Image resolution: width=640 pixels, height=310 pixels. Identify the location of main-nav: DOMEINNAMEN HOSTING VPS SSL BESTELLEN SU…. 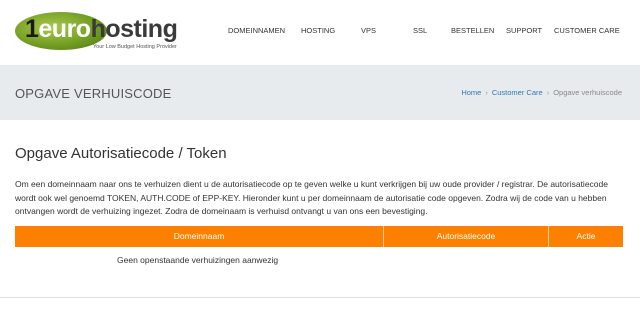
(320, 32).